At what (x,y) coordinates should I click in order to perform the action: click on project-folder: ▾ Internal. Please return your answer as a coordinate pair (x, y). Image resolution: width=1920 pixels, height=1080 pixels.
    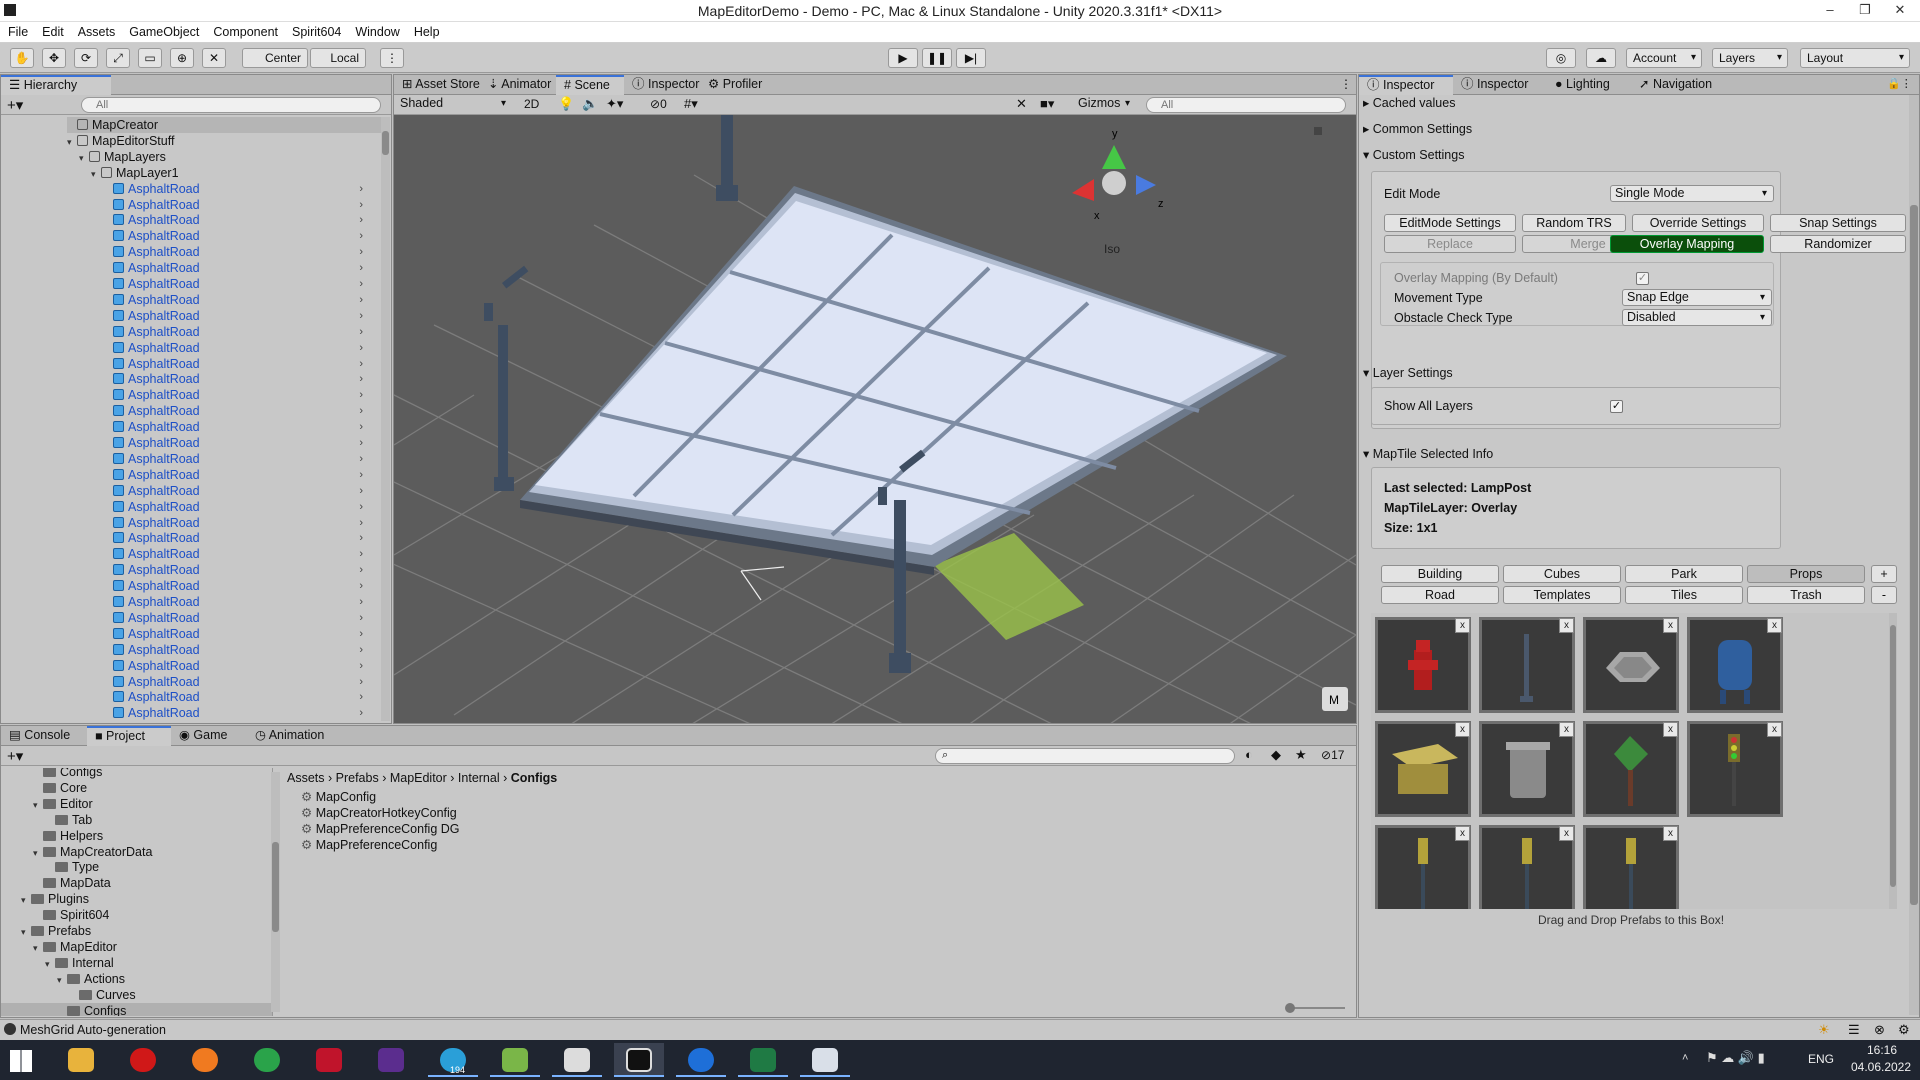
    Looking at the image, I should click on (158, 963).